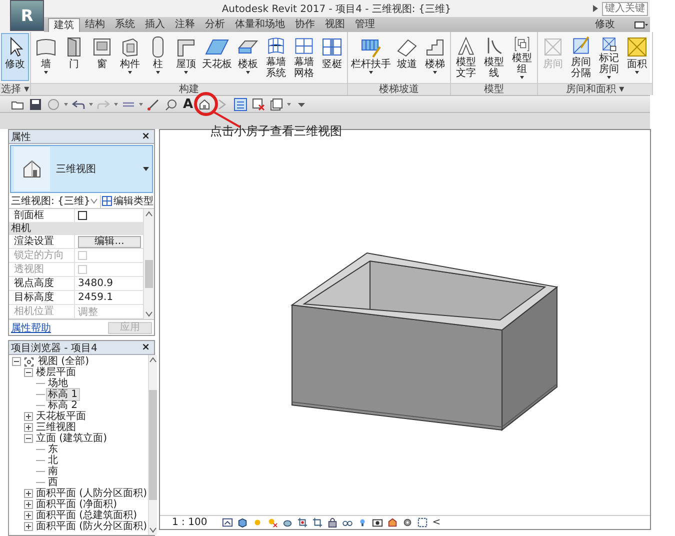  What do you see at coordinates (494, 57) in the screenshot?
I see `ribbon-tool-button: 模型线` at bounding box center [494, 57].